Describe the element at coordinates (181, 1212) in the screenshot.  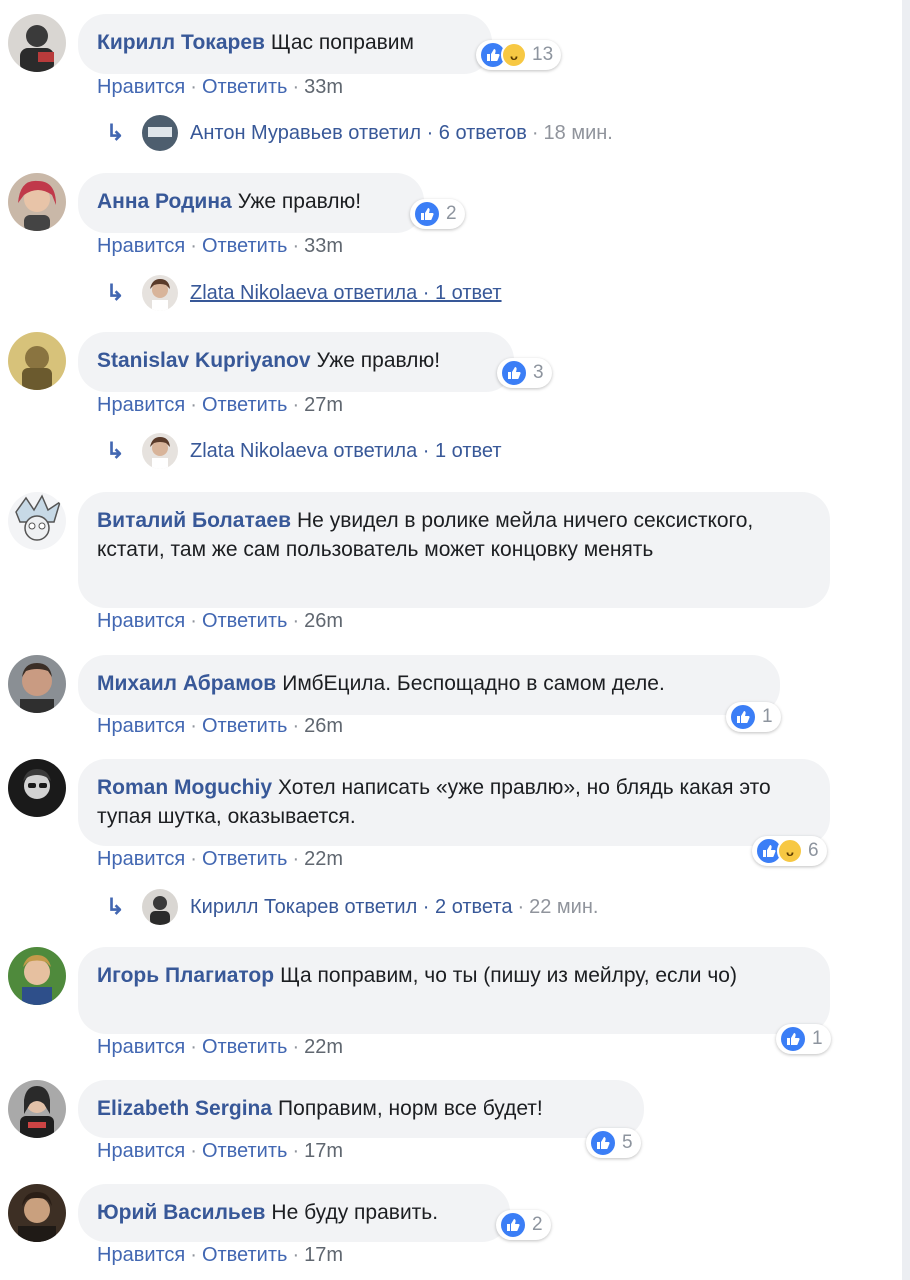
I see `comment-author: Юрий Васильев` at that location.